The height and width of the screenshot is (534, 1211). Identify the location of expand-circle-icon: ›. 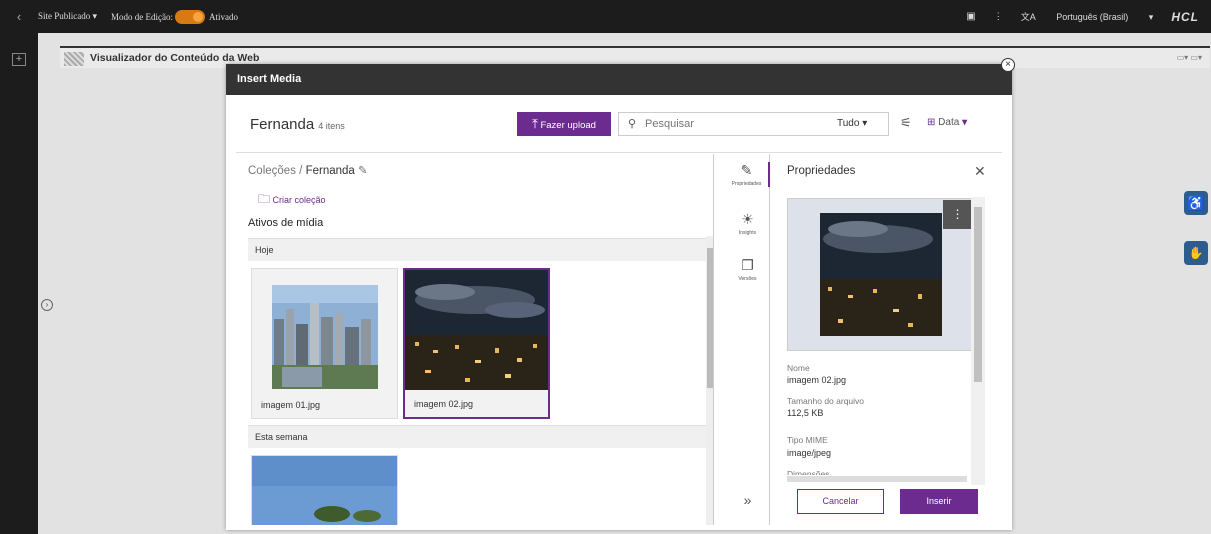
(47, 305).